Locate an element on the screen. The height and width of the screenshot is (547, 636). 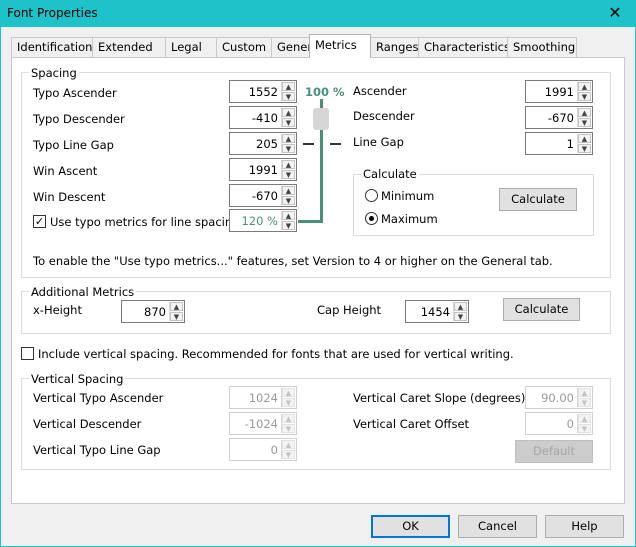
descender-value: -670 is located at coordinates (560, 118).